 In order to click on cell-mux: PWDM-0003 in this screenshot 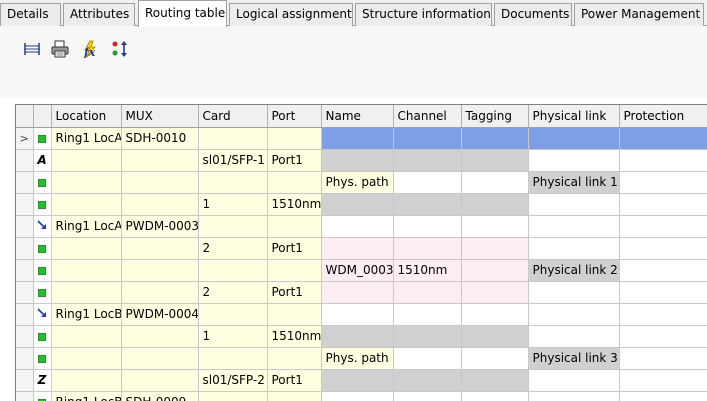, I will do `click(160, 226)`.